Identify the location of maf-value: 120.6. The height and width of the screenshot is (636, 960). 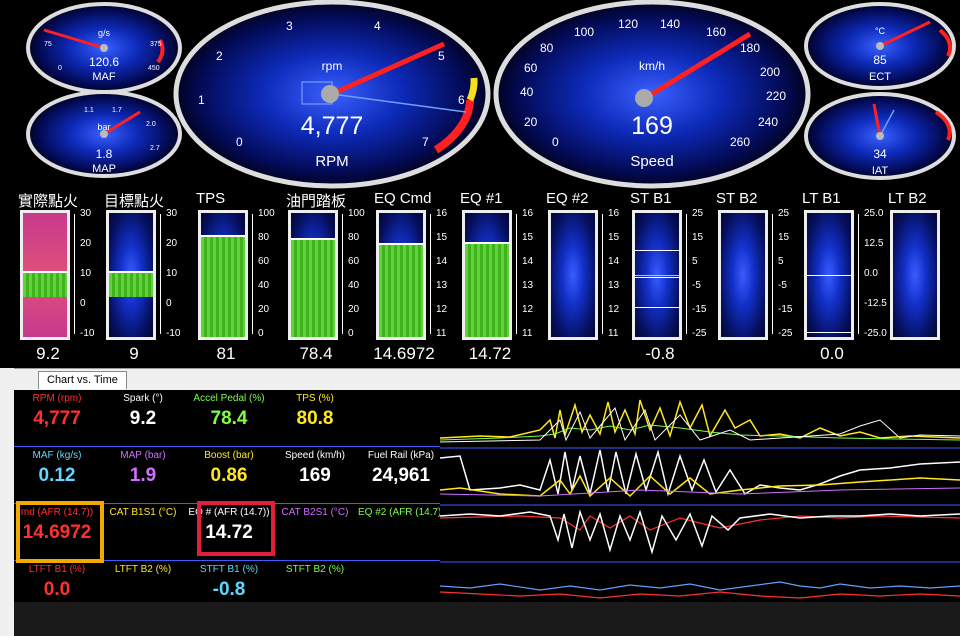
(104, 62).